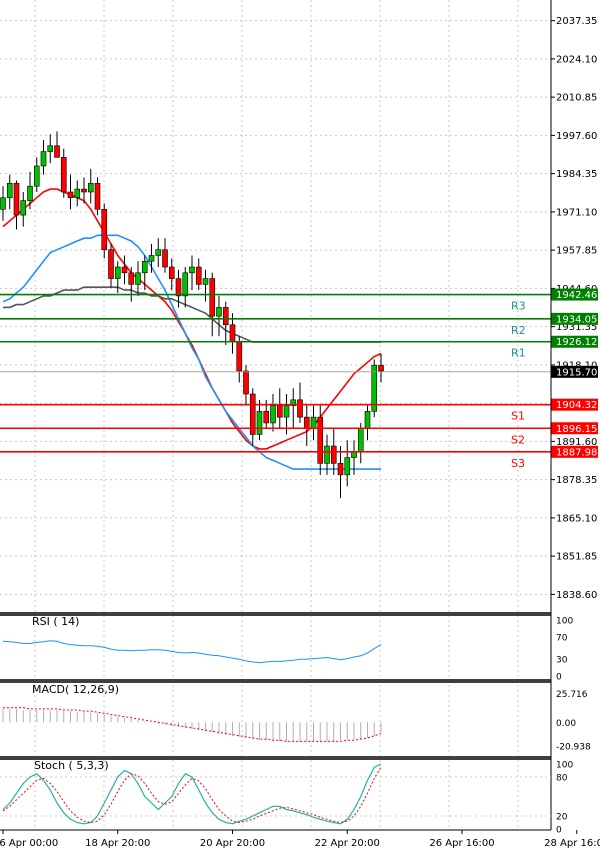 This screenshot has height=856, width=600. What do you see at coordinates (576, 429) in the screenshot?
I see `level-price-label: 1896.15` at bounding box center [576, 429].